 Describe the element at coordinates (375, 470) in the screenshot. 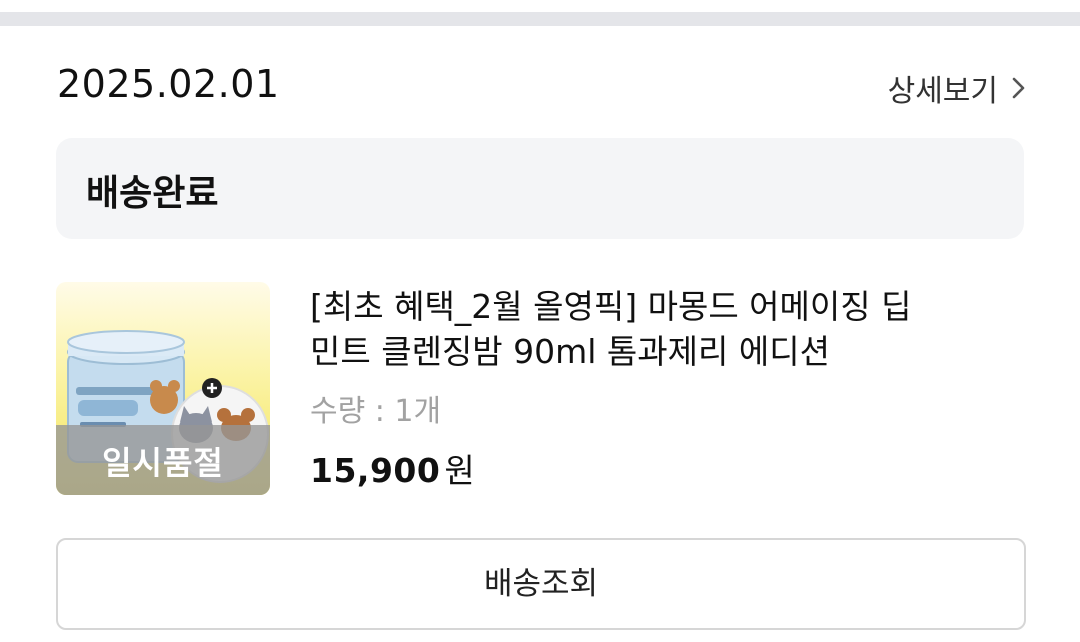

I see `price-amount: 15,900` at that location.